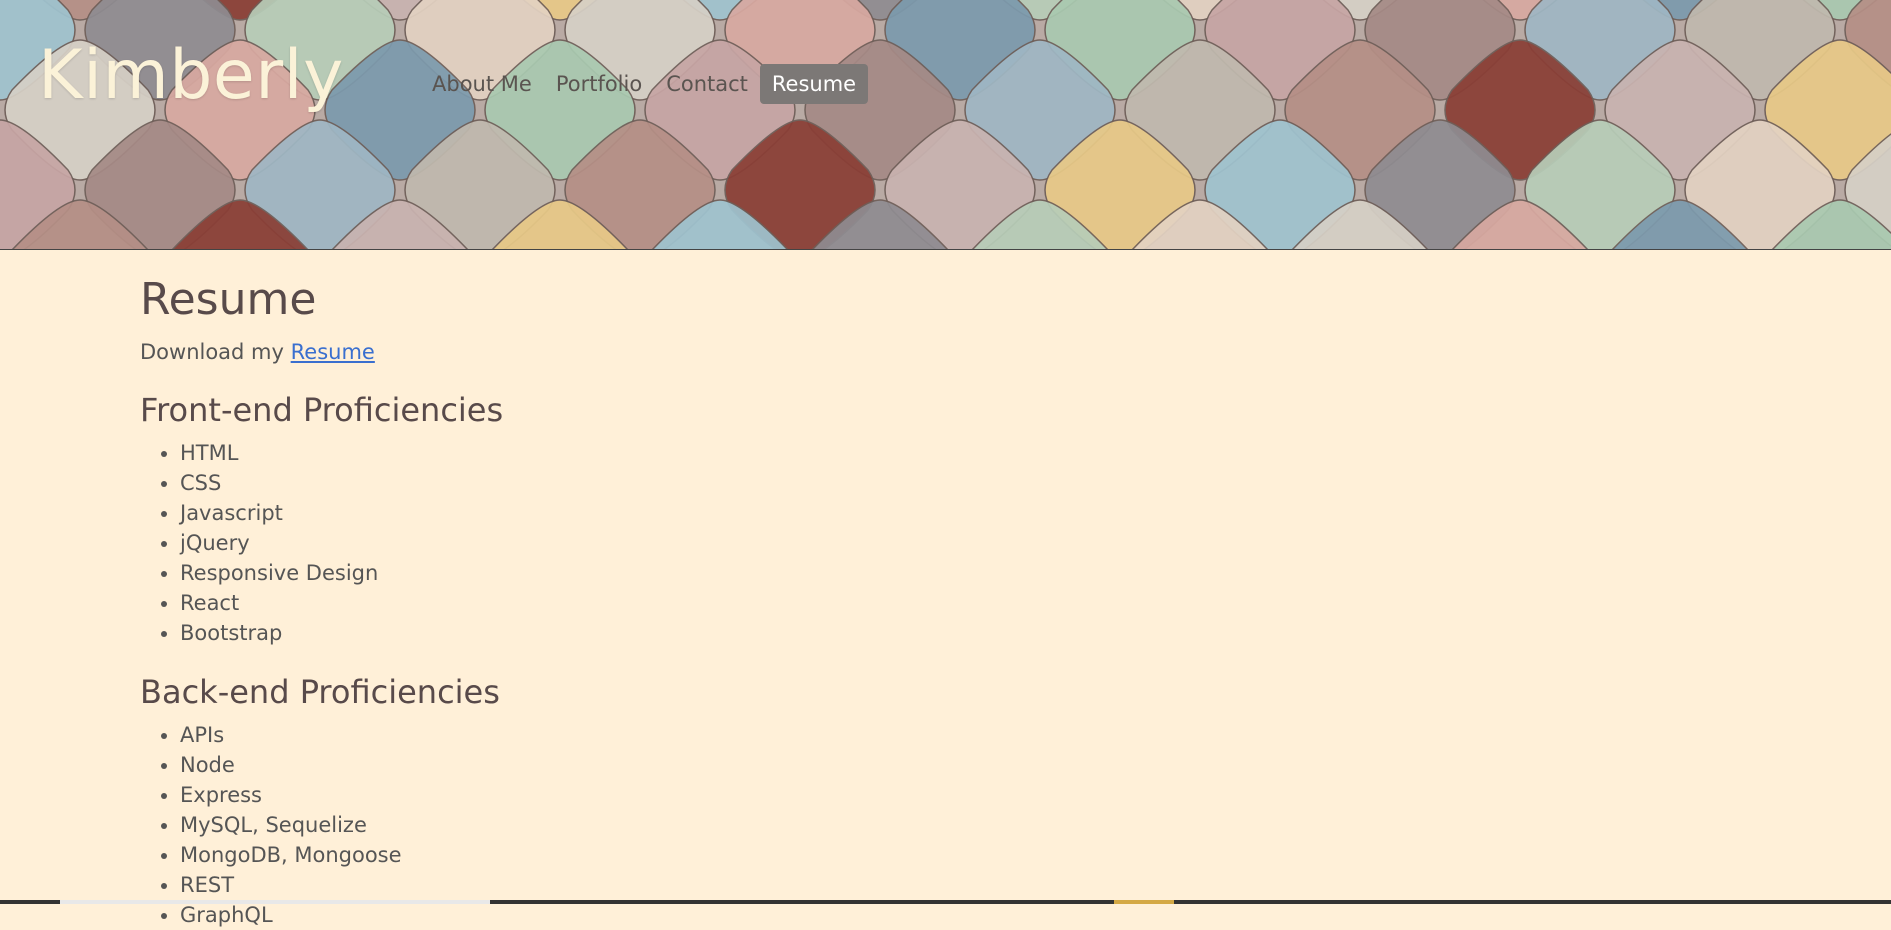 This screenshot has height=930, width=1891. Describe the element at coordinates (320, 692) in the screenshot. I see `section-title-backend: Back-end Proficiencies` at that location.